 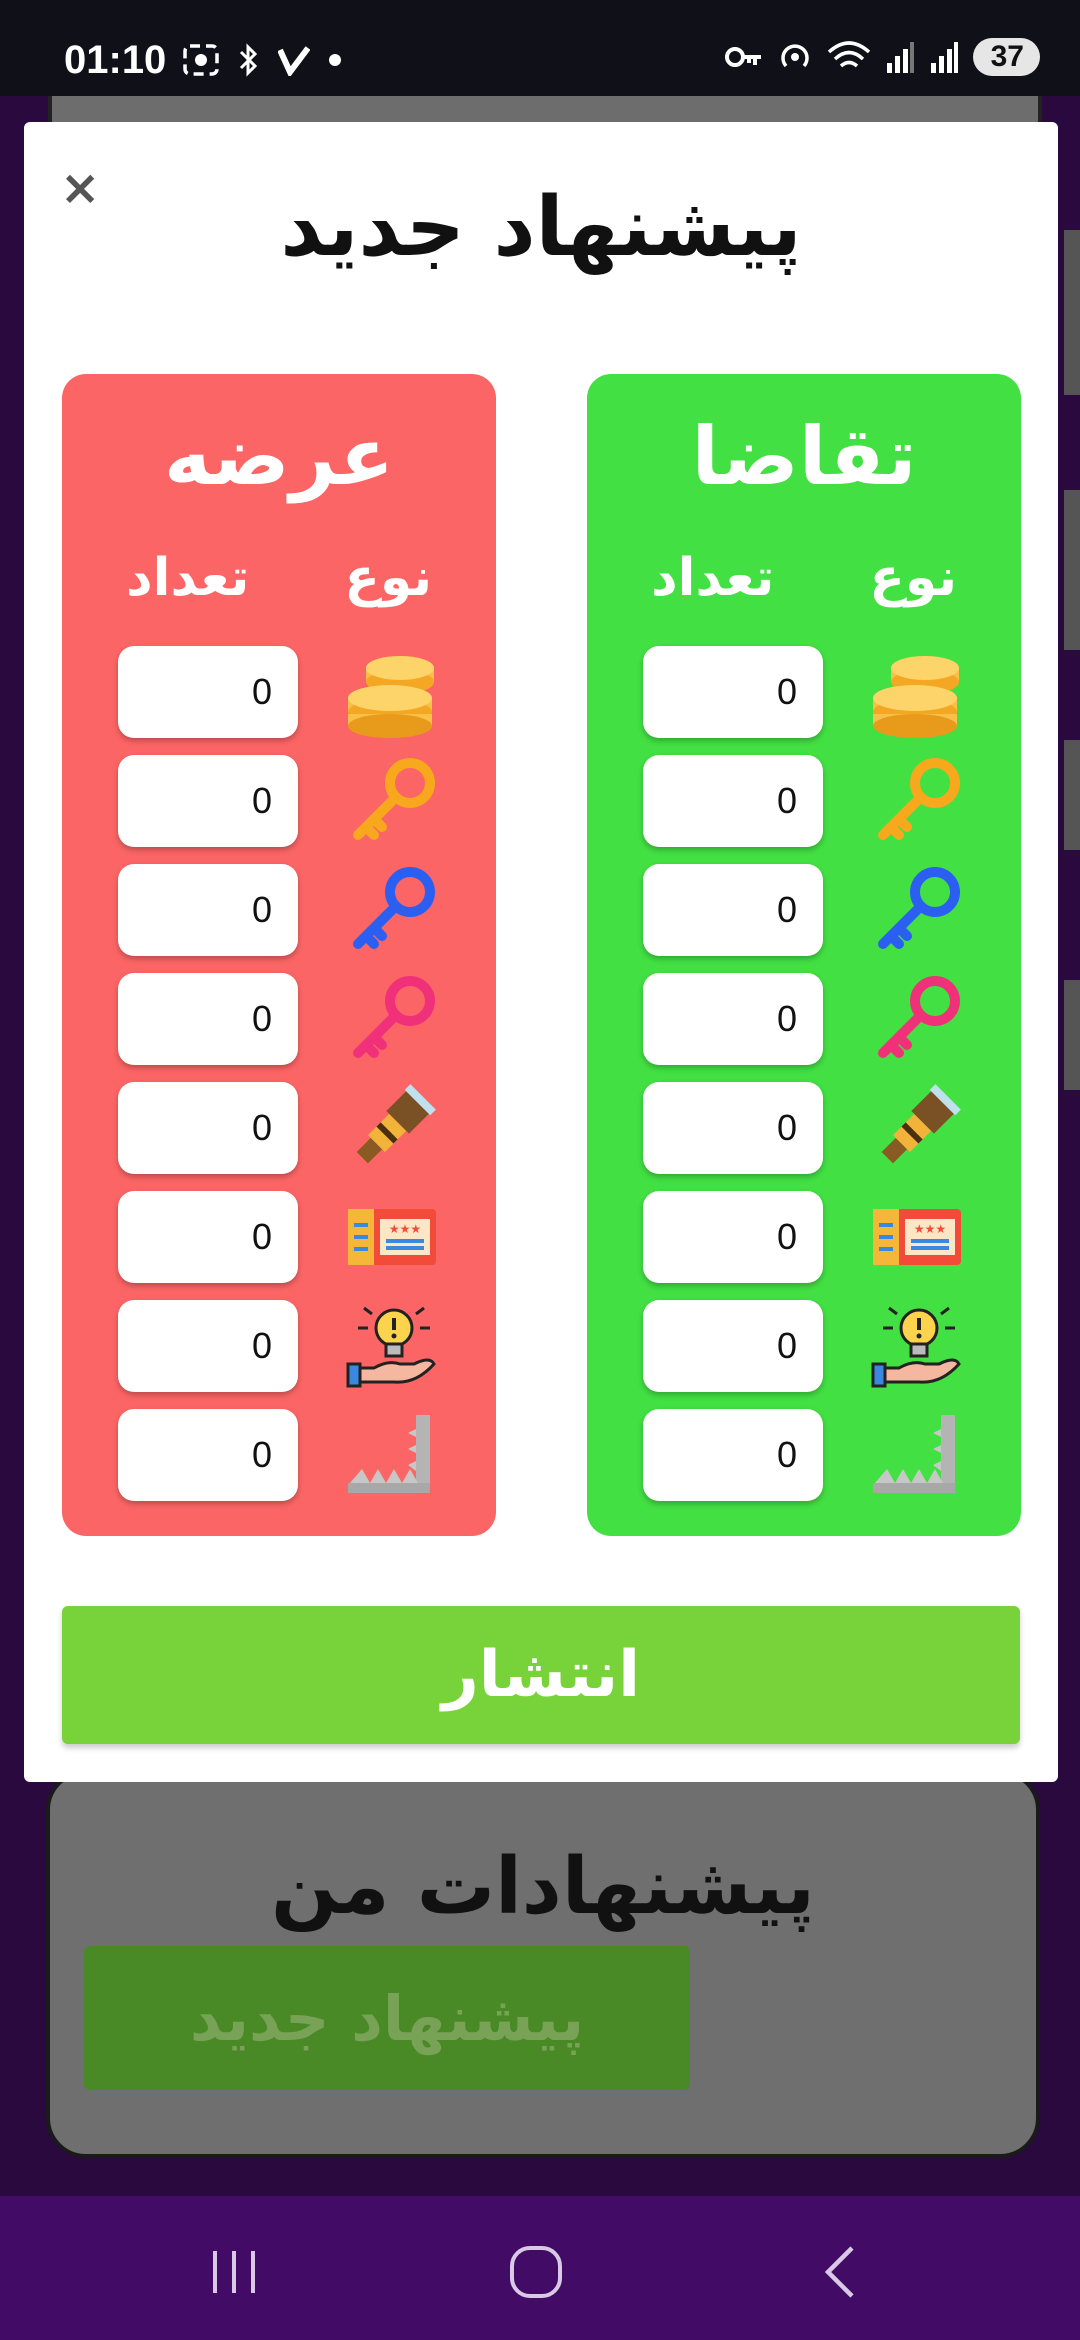 What do you see at coordinates (913, 578) in the screenshot?
I see `demand-type-header: نوع` at bounding box center [913, 578].